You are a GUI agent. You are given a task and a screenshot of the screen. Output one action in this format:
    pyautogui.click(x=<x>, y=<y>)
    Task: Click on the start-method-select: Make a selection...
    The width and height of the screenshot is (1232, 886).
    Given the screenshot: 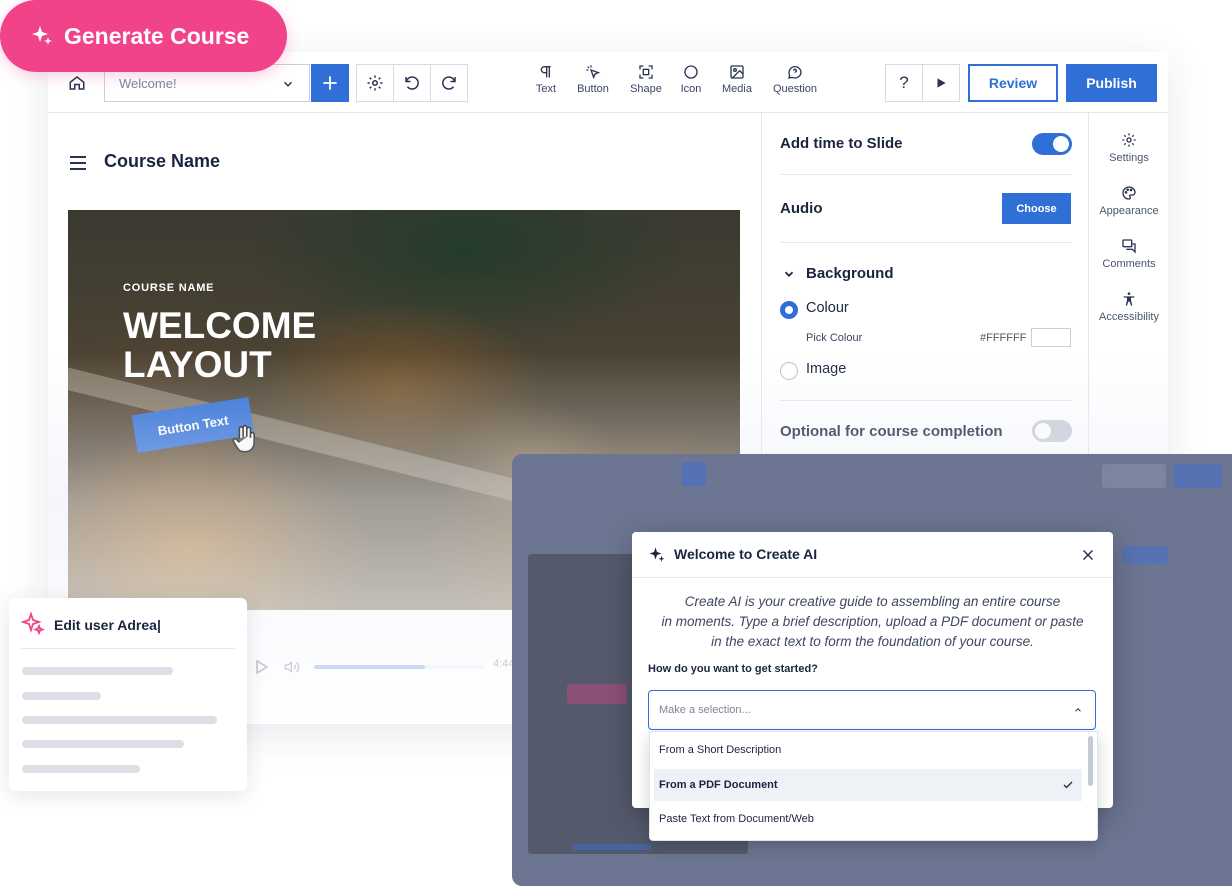 What is the action you would take?
    pyautogui.click(x=872, y=710)
    